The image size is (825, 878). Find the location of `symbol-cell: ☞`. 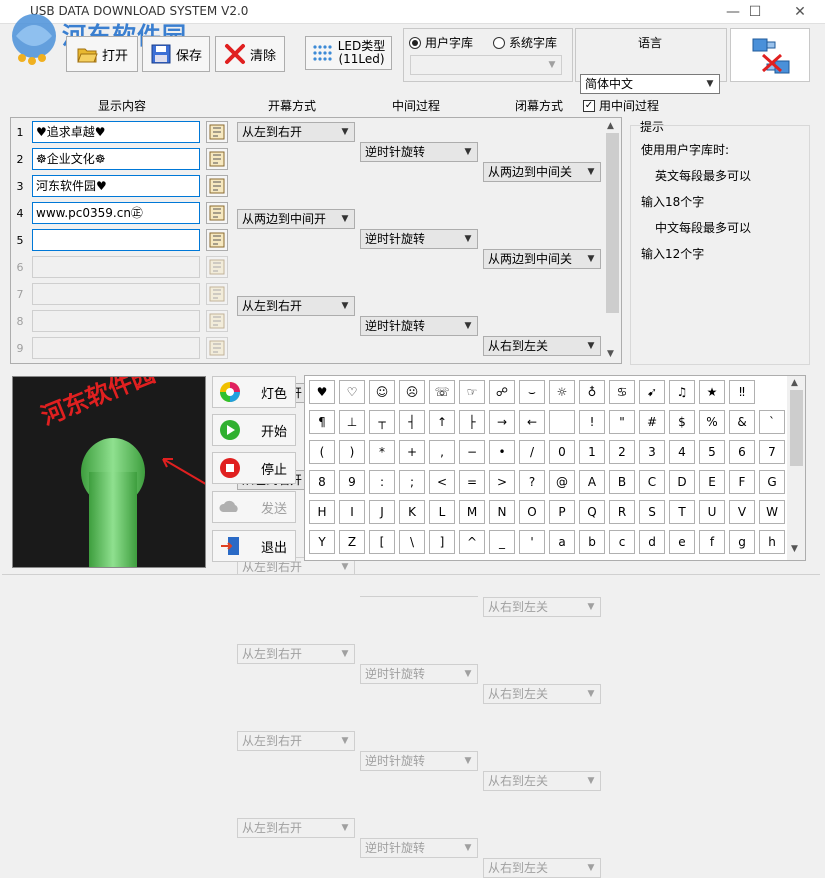

symbol-cell: ☞ is located at coordinates (472, 392).